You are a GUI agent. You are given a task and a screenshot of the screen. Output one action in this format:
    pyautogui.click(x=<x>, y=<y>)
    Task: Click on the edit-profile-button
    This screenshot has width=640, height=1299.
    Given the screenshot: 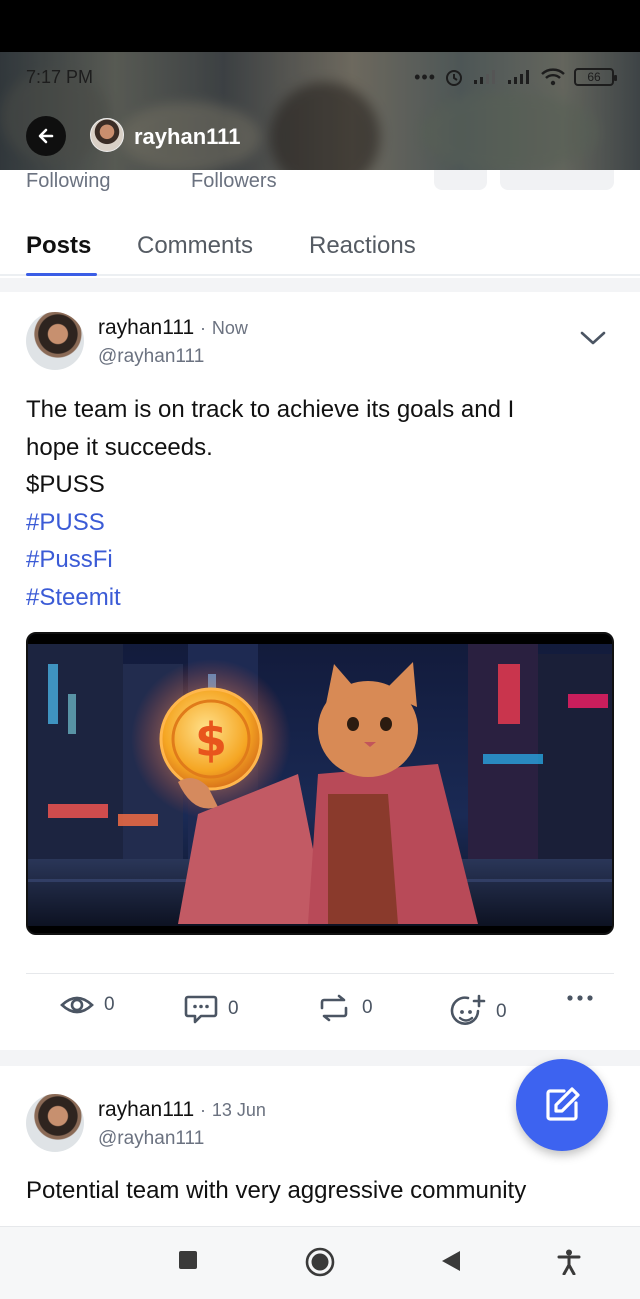 What is the action you would take?
    pyautogui.click(x=557, y=180)
    